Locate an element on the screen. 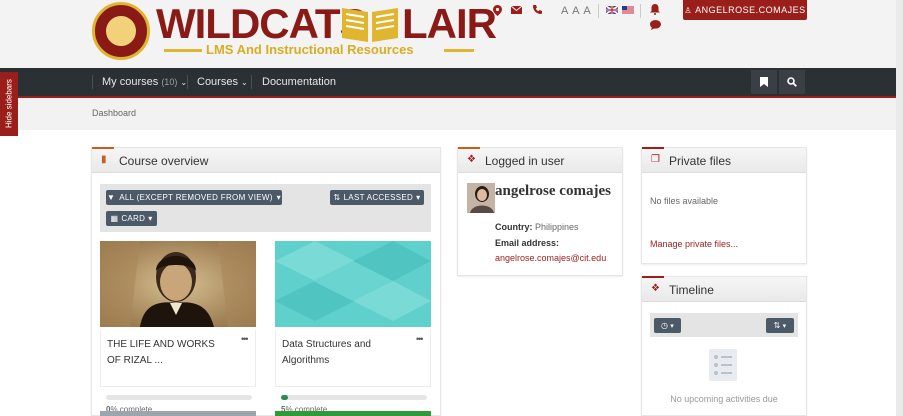 The width and height of the screenshot is (903, 416). timeline-sort-button: ⇅ ▾ is located at coordinates (780, 325).